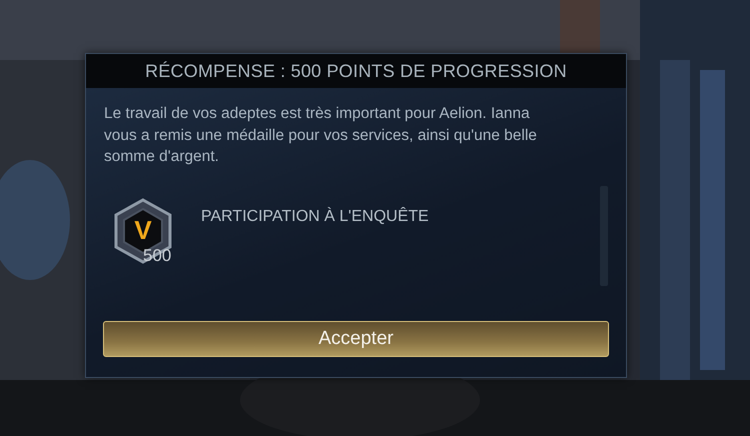  What do you see at coordinates (320, 135) in the screenshot?
I see `reward-message: Le travail de vos adeptes est très important pour Aelion. Ianna vous a remis une médaille pour vos services, ainsi qu'une belle somme d'argent.` at bounding box center [320, 135].